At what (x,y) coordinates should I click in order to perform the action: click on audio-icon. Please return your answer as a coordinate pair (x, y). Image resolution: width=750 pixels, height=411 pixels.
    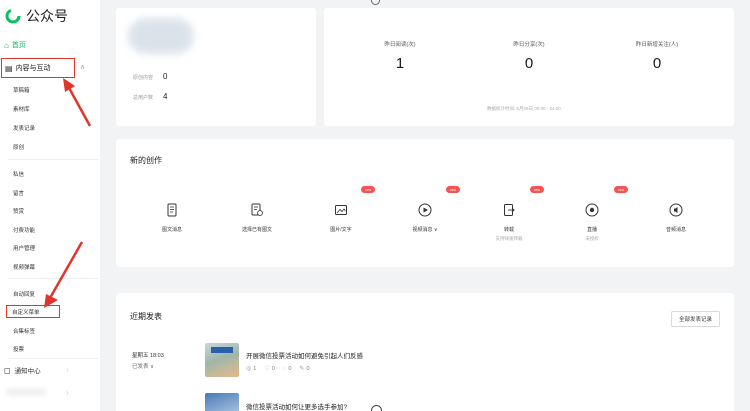
    Looking at the image, I should click on (676, 210).